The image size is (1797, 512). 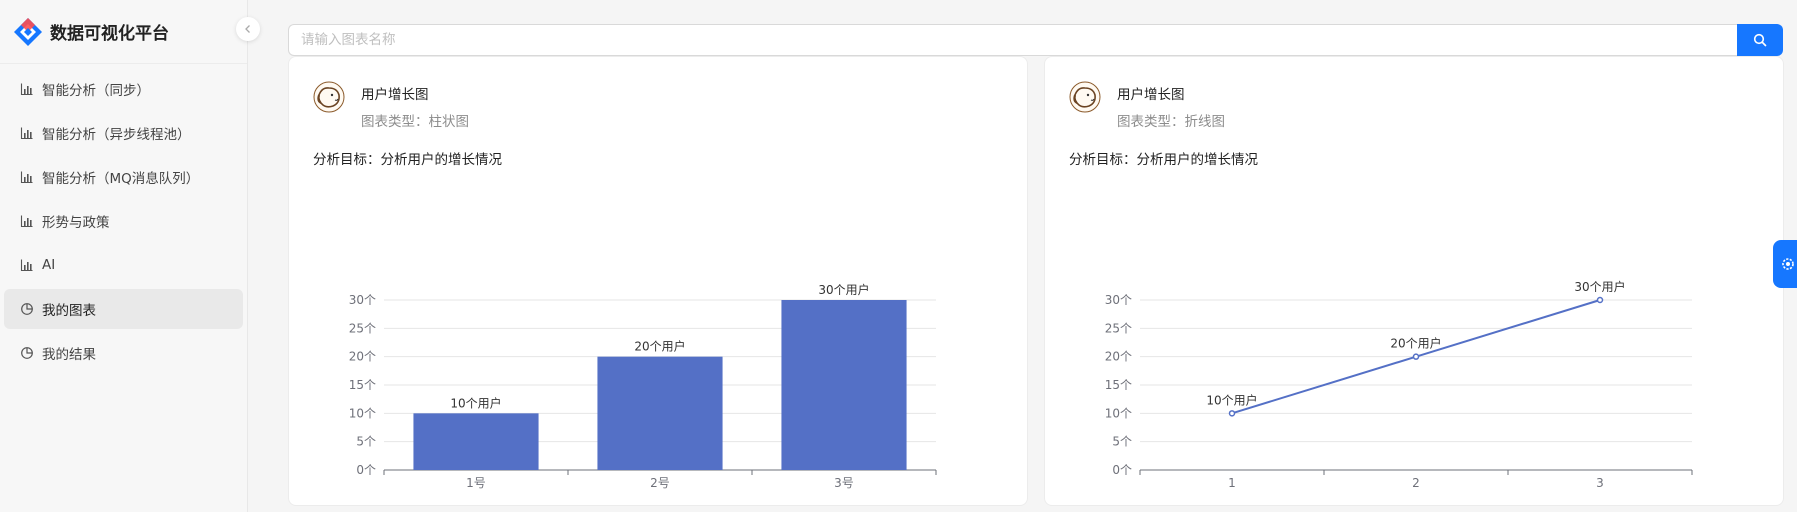 I want to click on bar-chart: 0个 5个 10个 15个 20个 25个 30个 1号 2号 3号 10个用户 20个用户 30个用户, so click(x=643, y=386).